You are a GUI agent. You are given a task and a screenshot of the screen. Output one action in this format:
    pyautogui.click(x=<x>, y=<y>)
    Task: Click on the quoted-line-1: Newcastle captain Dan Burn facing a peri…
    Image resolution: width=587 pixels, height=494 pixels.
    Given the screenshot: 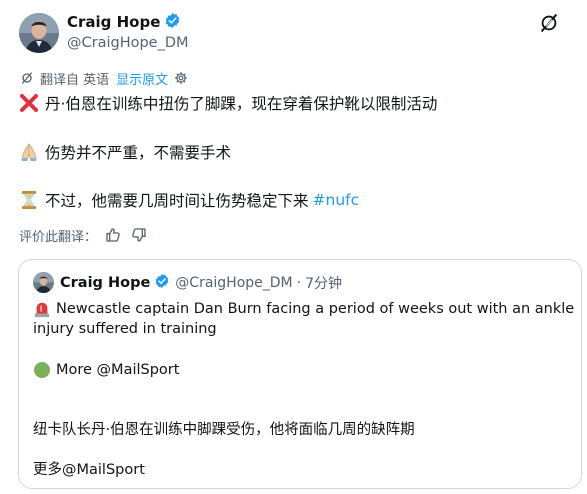 What is the action you would take?
    pyautogui.click(x=315, y=309)
    